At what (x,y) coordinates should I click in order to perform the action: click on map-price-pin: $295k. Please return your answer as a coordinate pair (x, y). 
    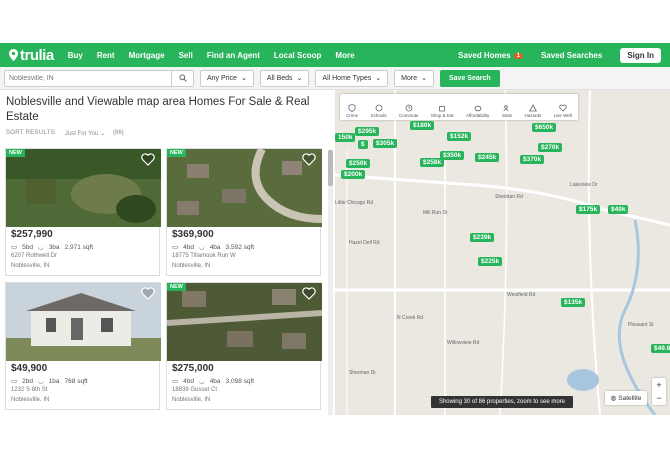
    Looking at the image, I should click on (367, 131).